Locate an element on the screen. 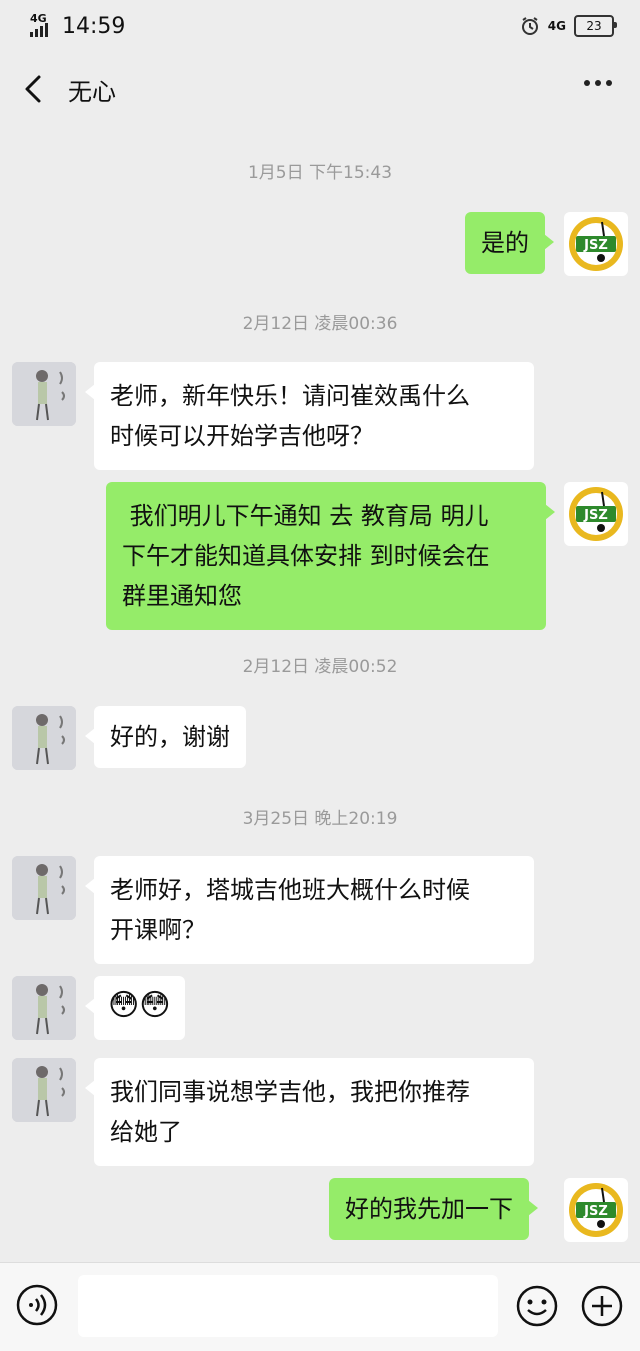  message-line: 我们同事说想学吉他，我把你推荐 is located at coordinates (290, 1092).